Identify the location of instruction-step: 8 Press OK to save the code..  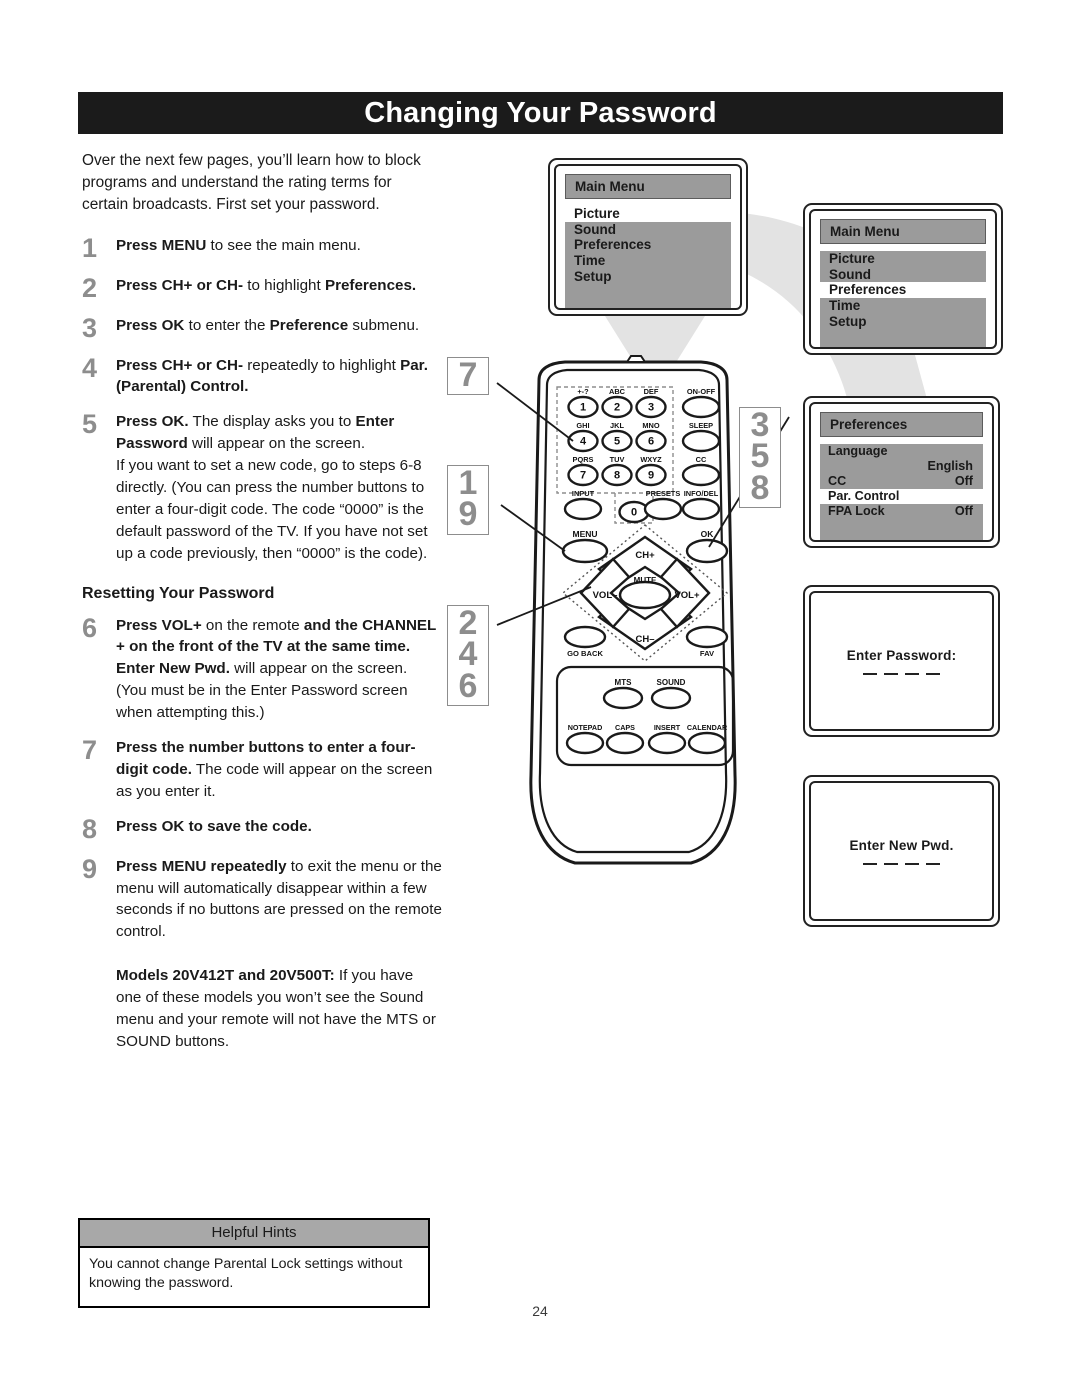
(262, 828).